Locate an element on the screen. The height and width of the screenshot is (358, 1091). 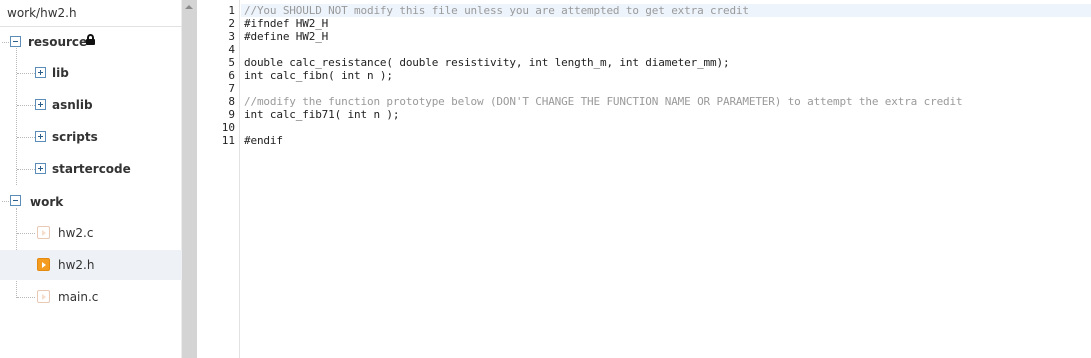
file-hw2-h: hw2.h is located at coordinates (76, 265).